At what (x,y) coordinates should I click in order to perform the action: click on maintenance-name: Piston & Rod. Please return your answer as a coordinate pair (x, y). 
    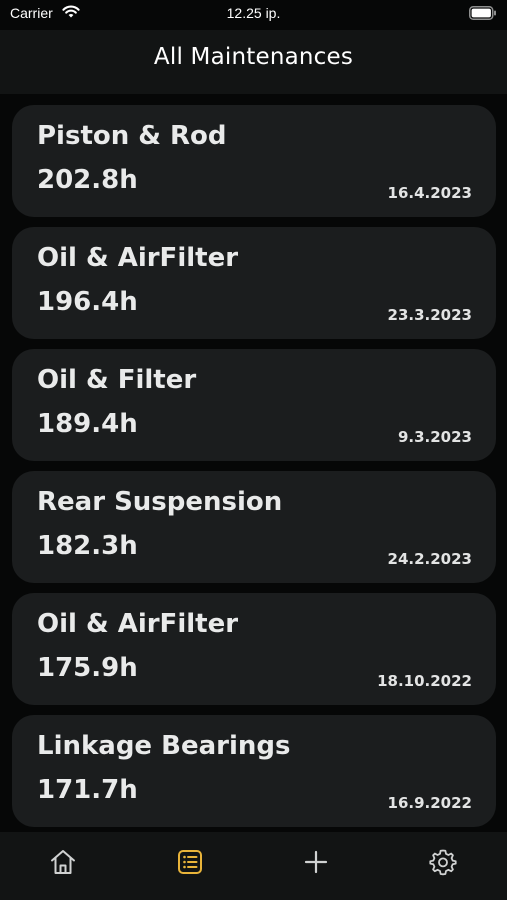
    Looking at the image, I should click on (132, 136).